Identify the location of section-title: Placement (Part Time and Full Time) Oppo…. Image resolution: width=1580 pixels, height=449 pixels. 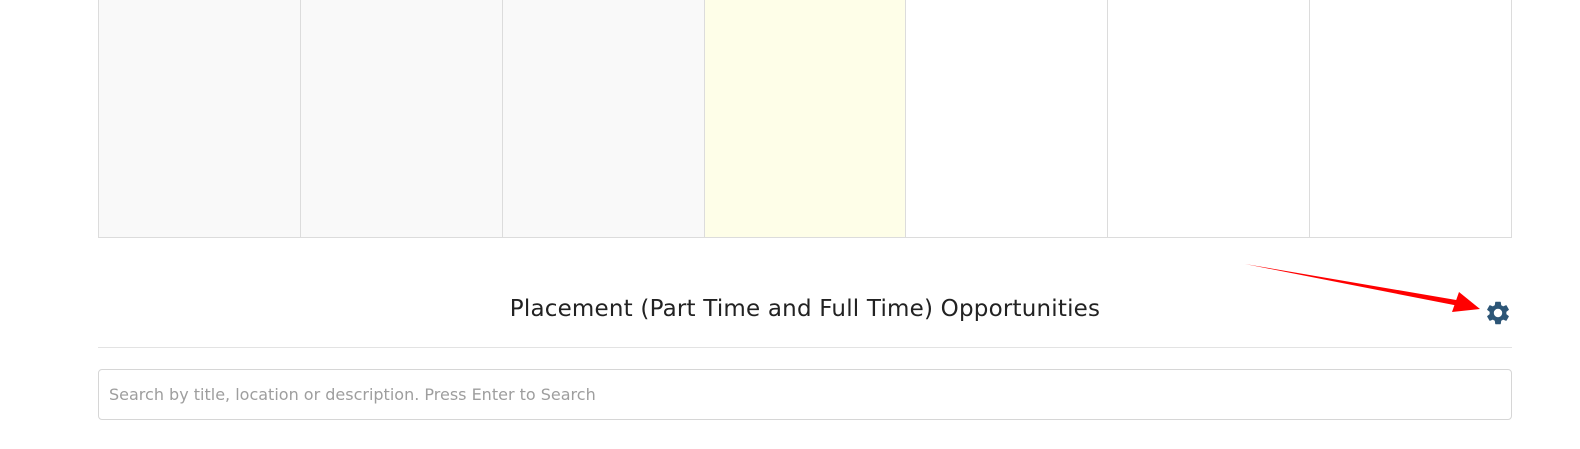
(805, 309).